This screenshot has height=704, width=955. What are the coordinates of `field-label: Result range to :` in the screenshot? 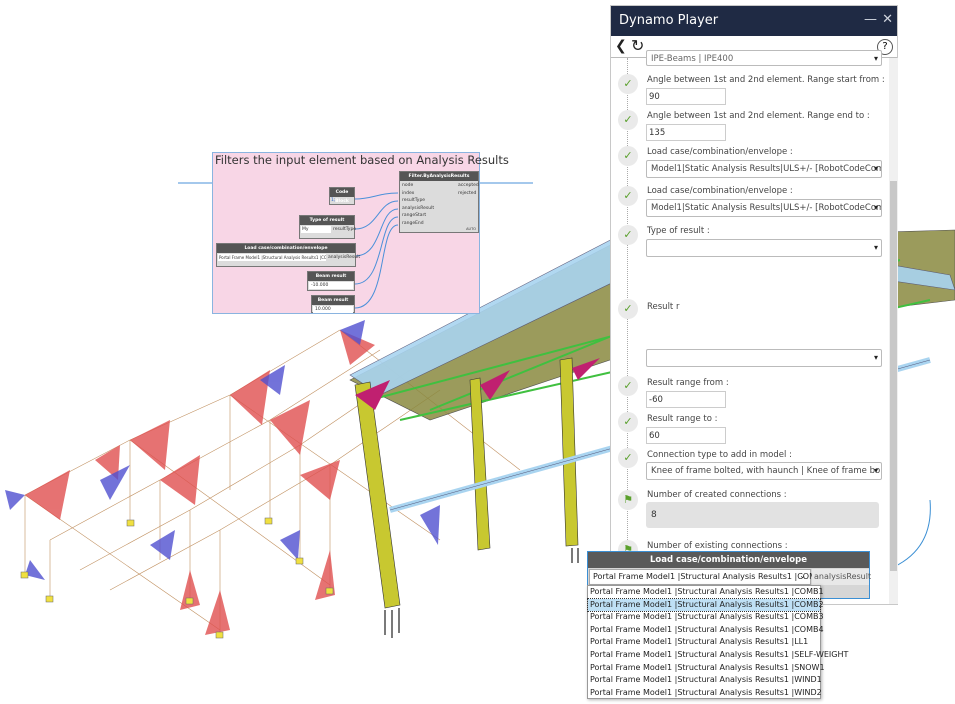 It's located at (682, 419).